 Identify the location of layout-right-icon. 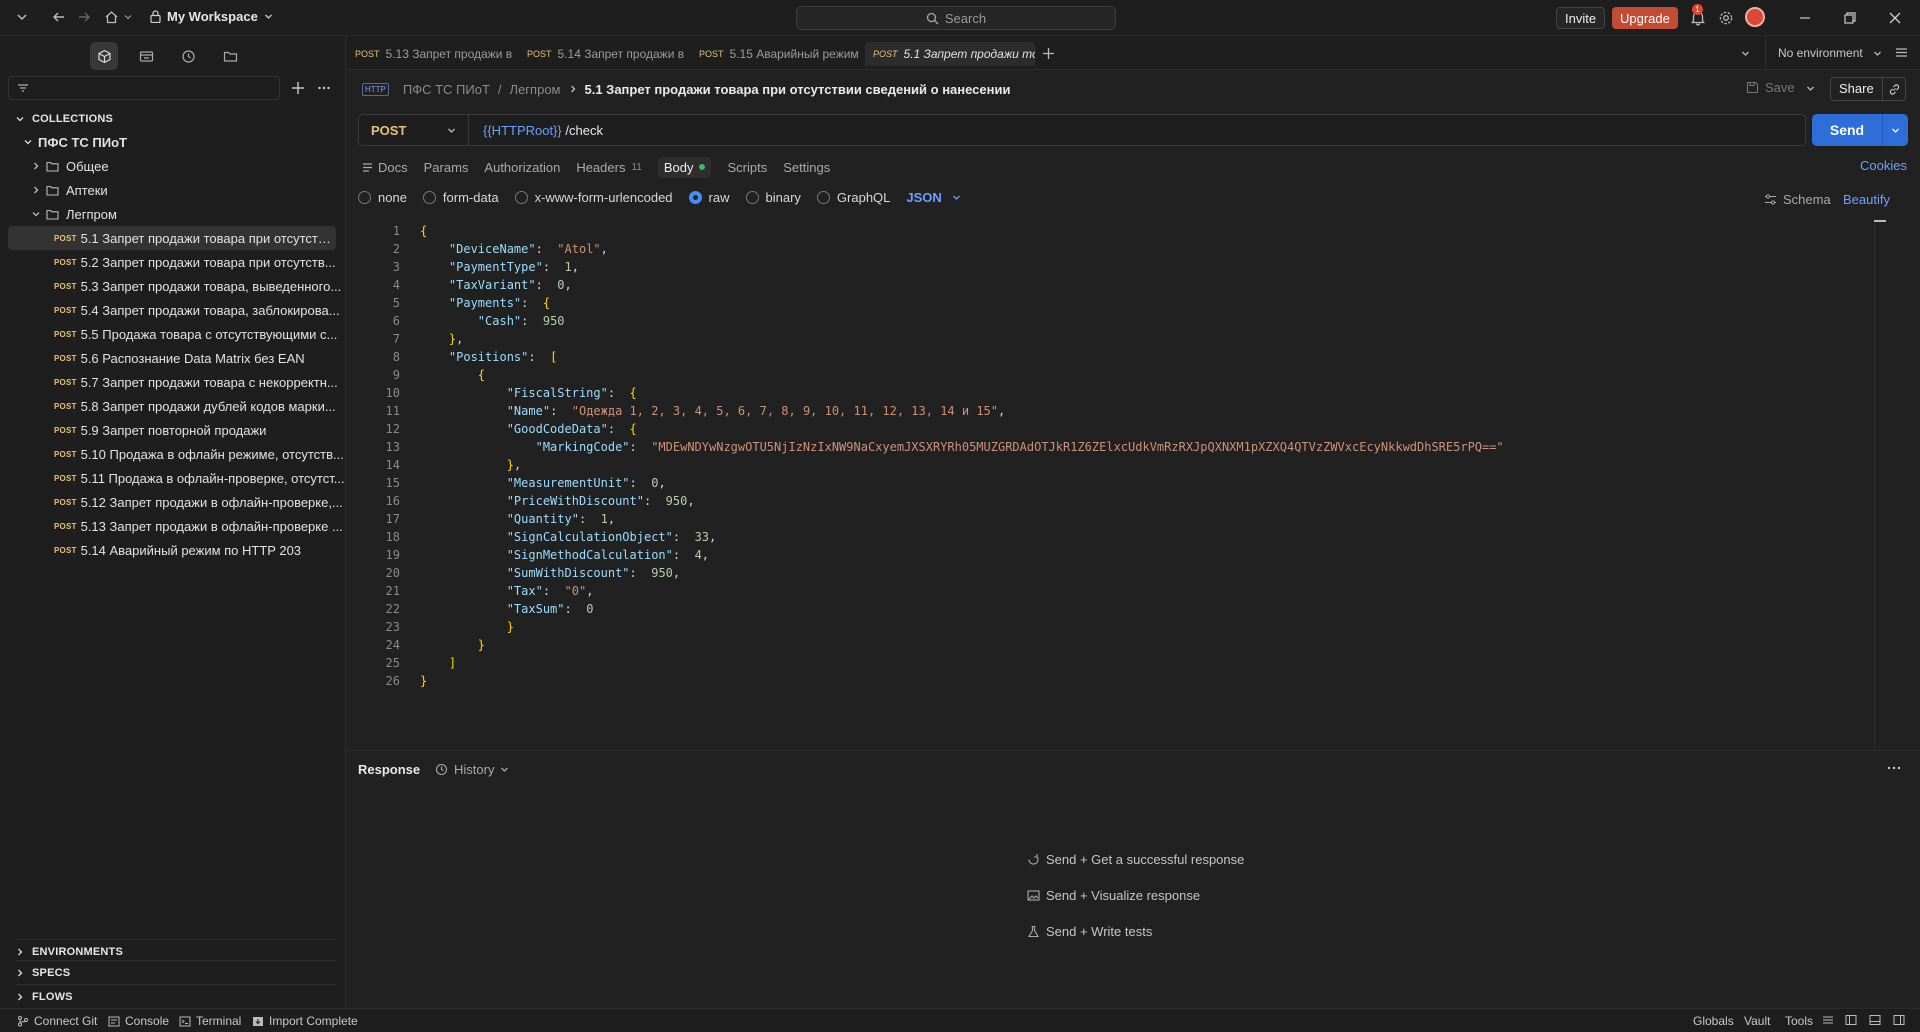
(1899, 1020).